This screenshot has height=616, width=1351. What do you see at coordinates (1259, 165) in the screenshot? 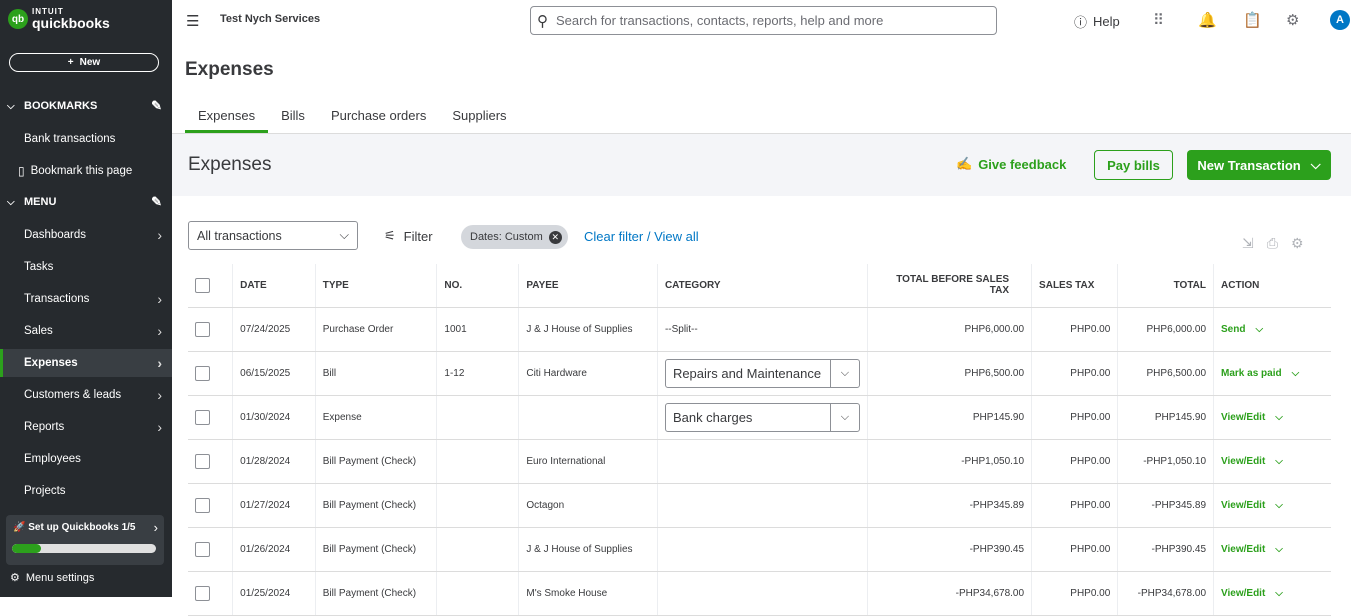
I see `new-transaction-button: New Transaction ⌵` at bounding box center [1259, 165].